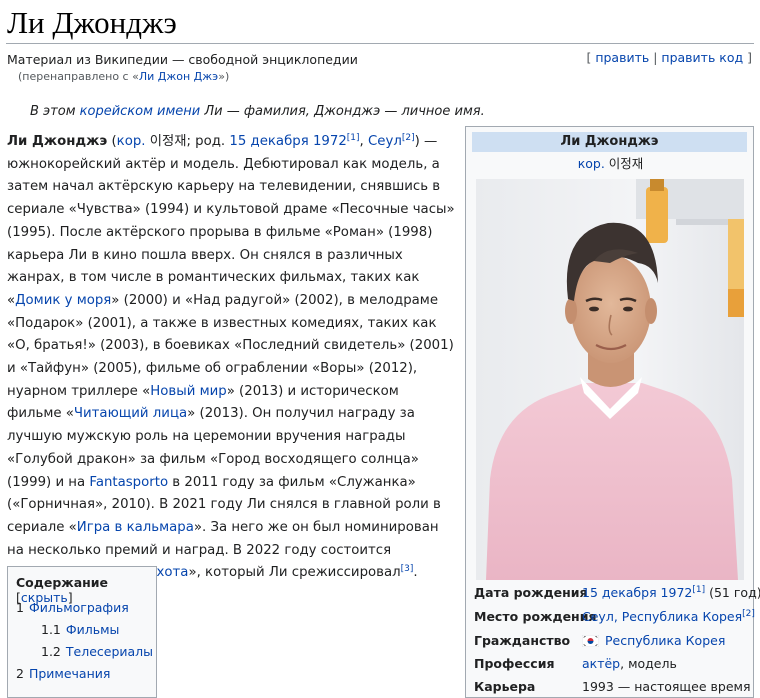  What do you see at coordinates (109, 651) in the screenshot?
I see `toc-link: Телесериалы` at bounding box center [109, 651].